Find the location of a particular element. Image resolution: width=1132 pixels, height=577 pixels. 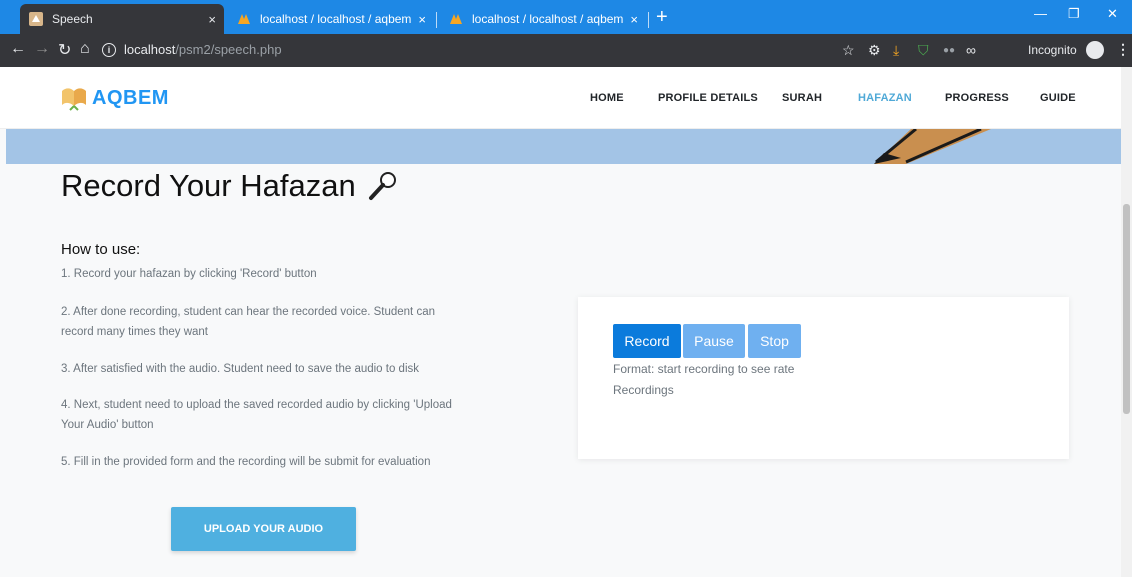

address-bar: i localhost/psm2/speech.php is located at coordinates (192, 49).